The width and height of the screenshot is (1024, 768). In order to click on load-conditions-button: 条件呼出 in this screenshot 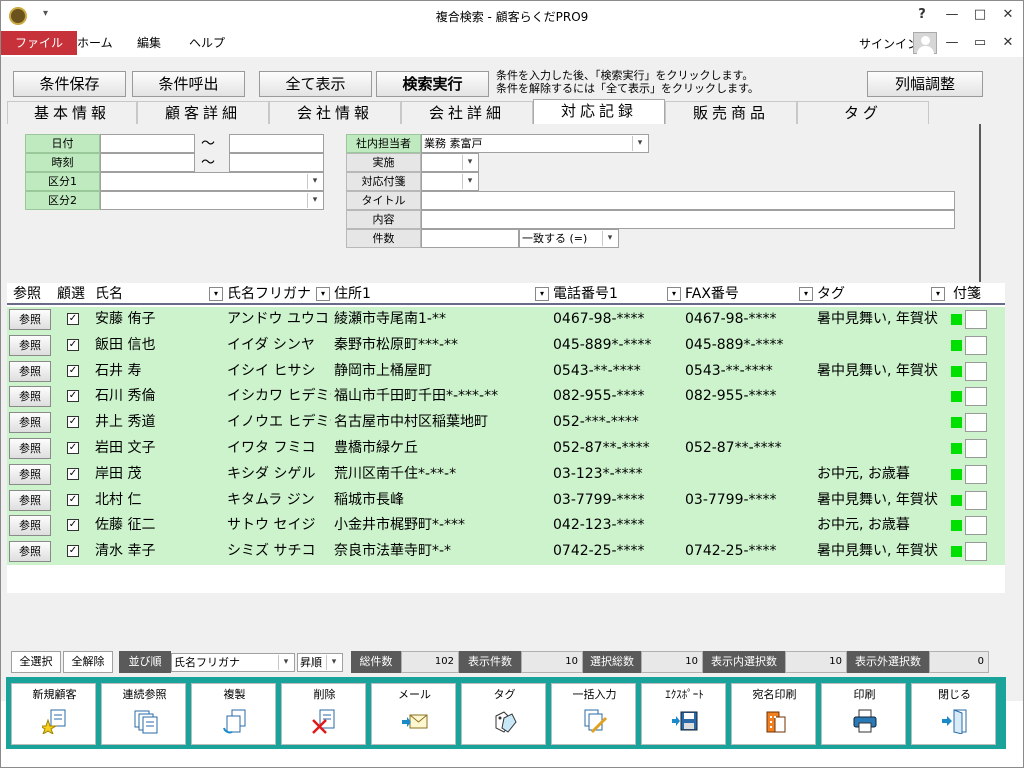, I will do `click(188, 84)`.